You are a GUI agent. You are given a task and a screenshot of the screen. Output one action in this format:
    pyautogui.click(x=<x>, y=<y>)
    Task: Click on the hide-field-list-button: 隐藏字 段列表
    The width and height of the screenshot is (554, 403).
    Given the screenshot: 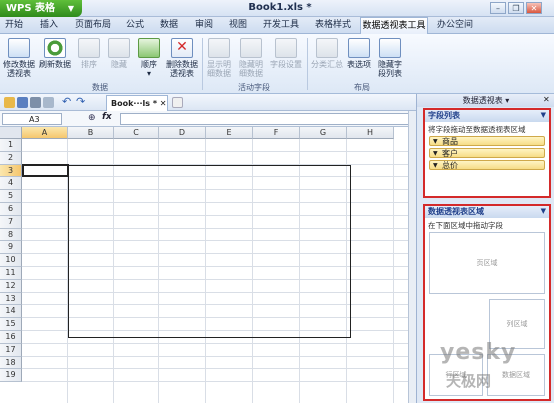 What is the action you would take?
    pyautogui.click(x=390, y=58)
    